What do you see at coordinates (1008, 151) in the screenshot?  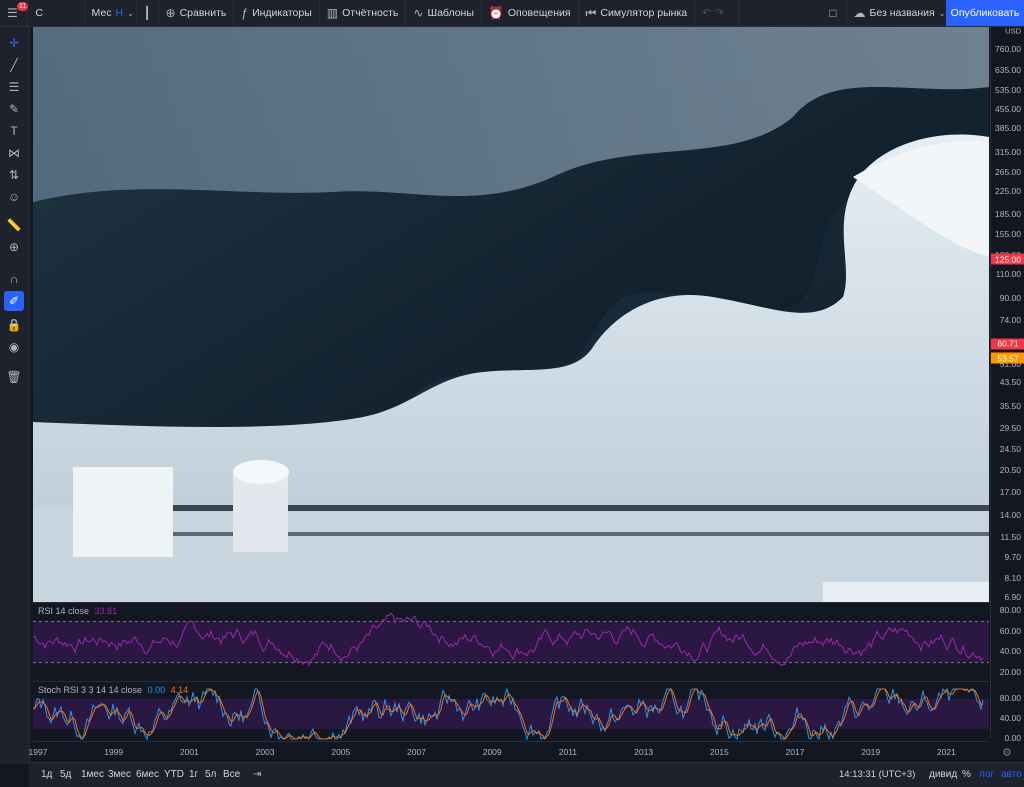 I see `price-tick: 315.00` at bounding box center [1008, 151].